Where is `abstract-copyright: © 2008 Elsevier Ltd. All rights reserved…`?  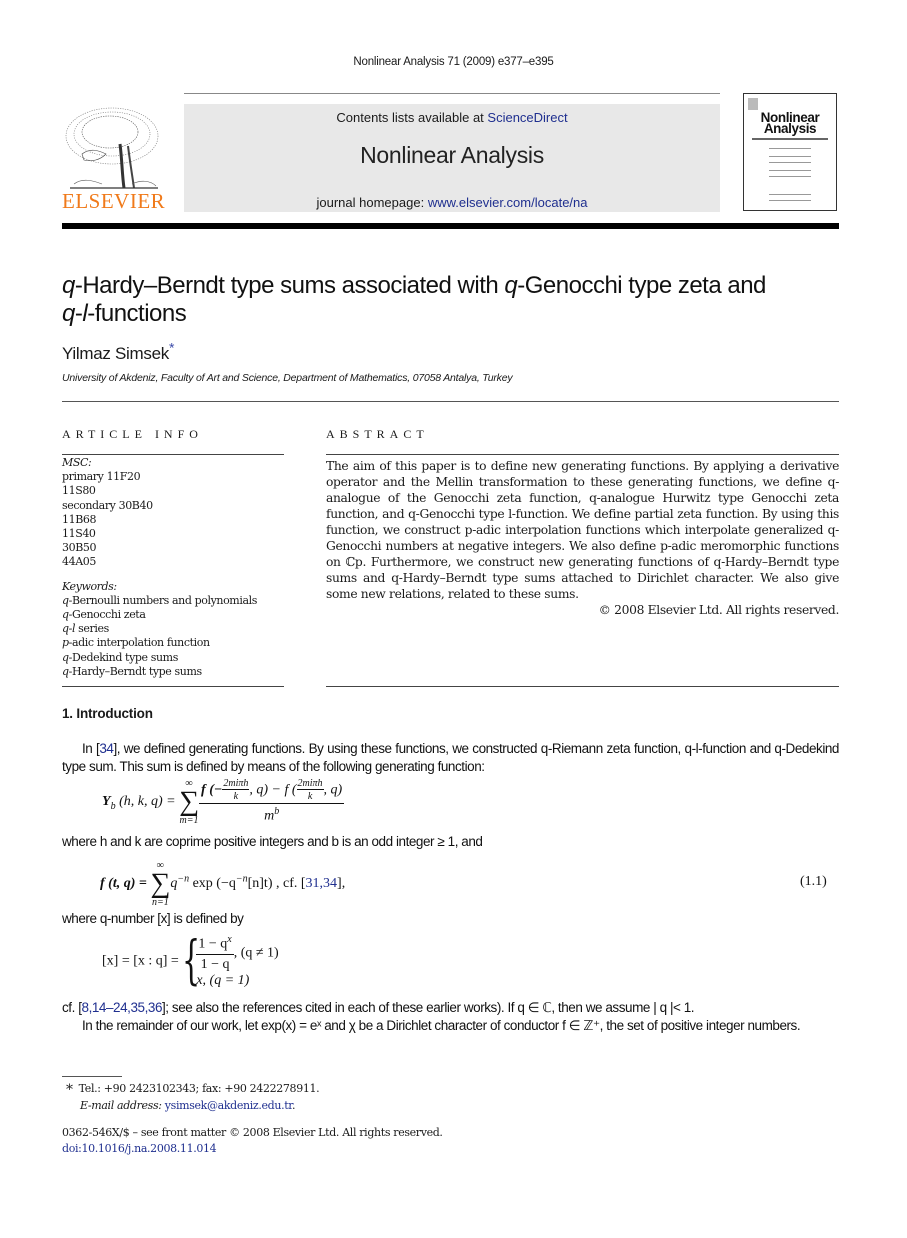
abstract-copyright: © 2008 Elsevier Ltd. All rights reserved… is located at coordinates (719, 610).